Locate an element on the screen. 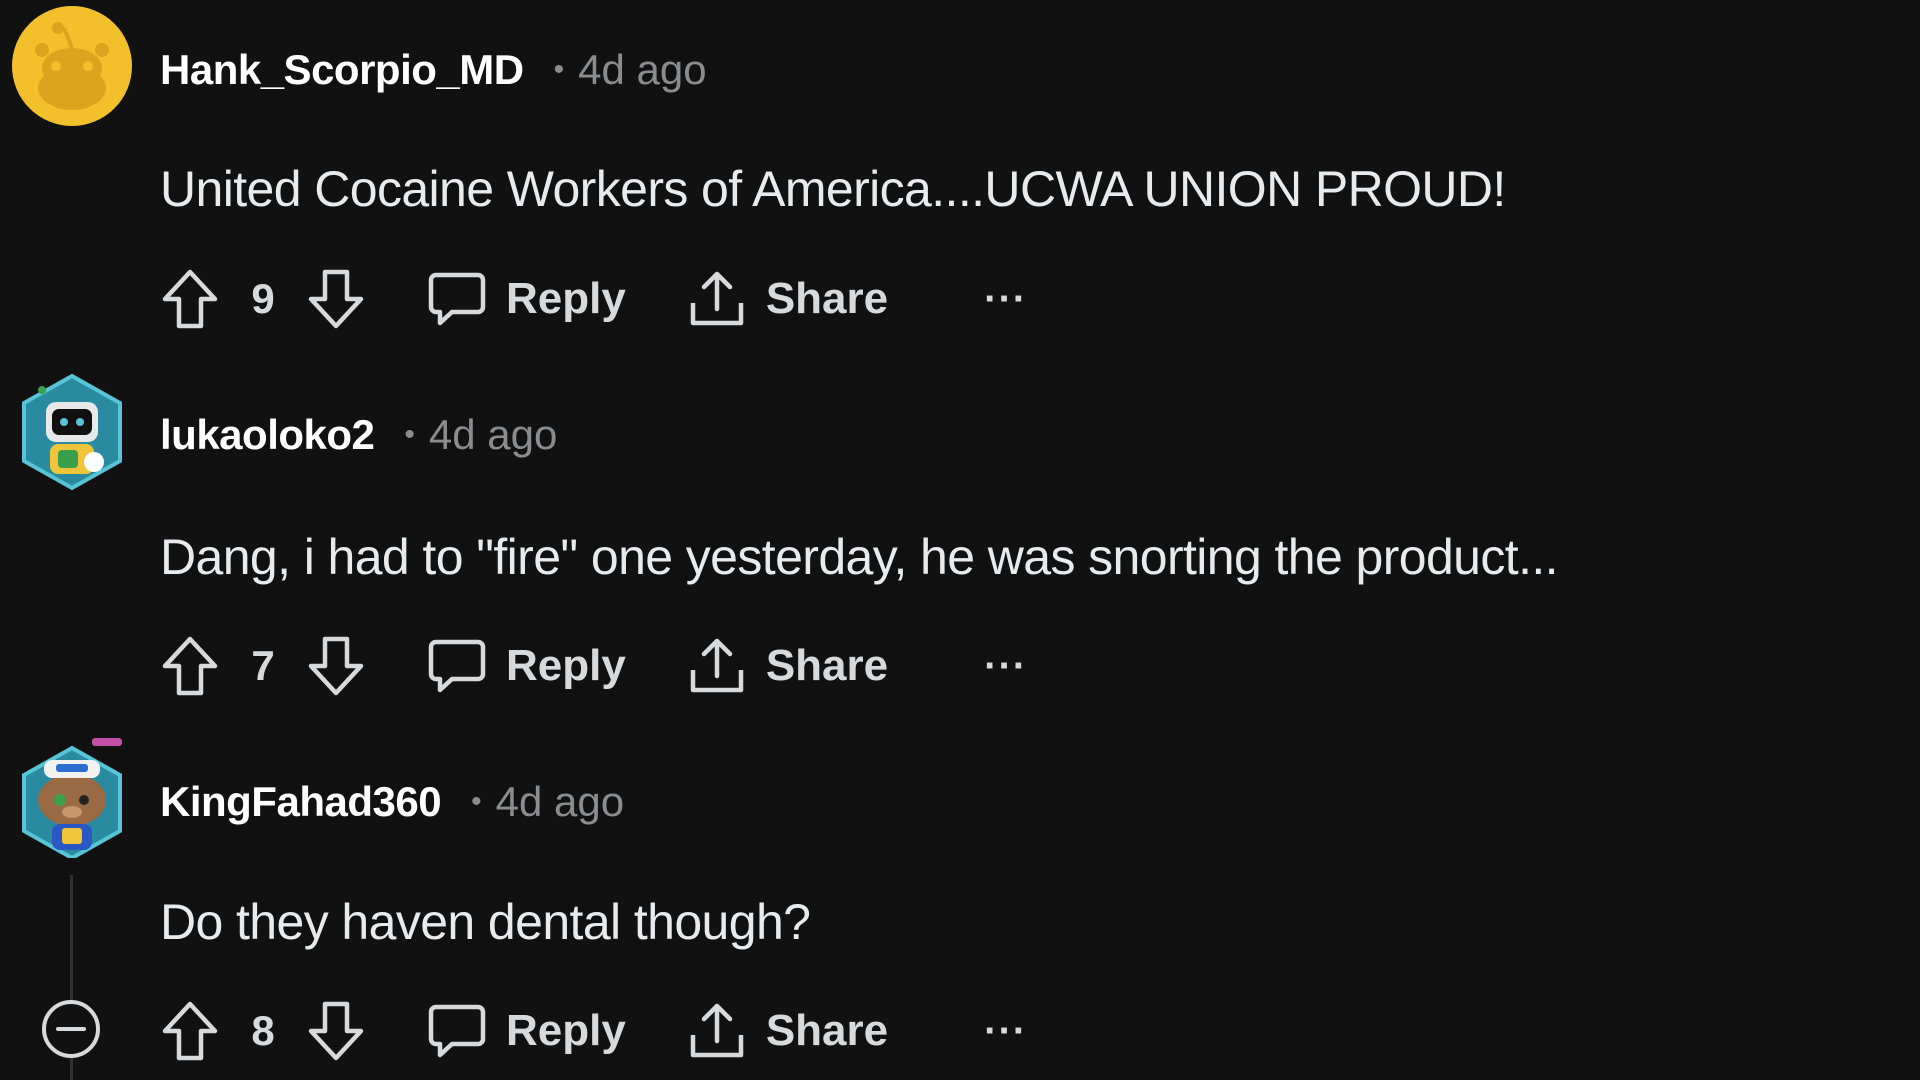  upvote-button is located at coordinates (190, 1031).